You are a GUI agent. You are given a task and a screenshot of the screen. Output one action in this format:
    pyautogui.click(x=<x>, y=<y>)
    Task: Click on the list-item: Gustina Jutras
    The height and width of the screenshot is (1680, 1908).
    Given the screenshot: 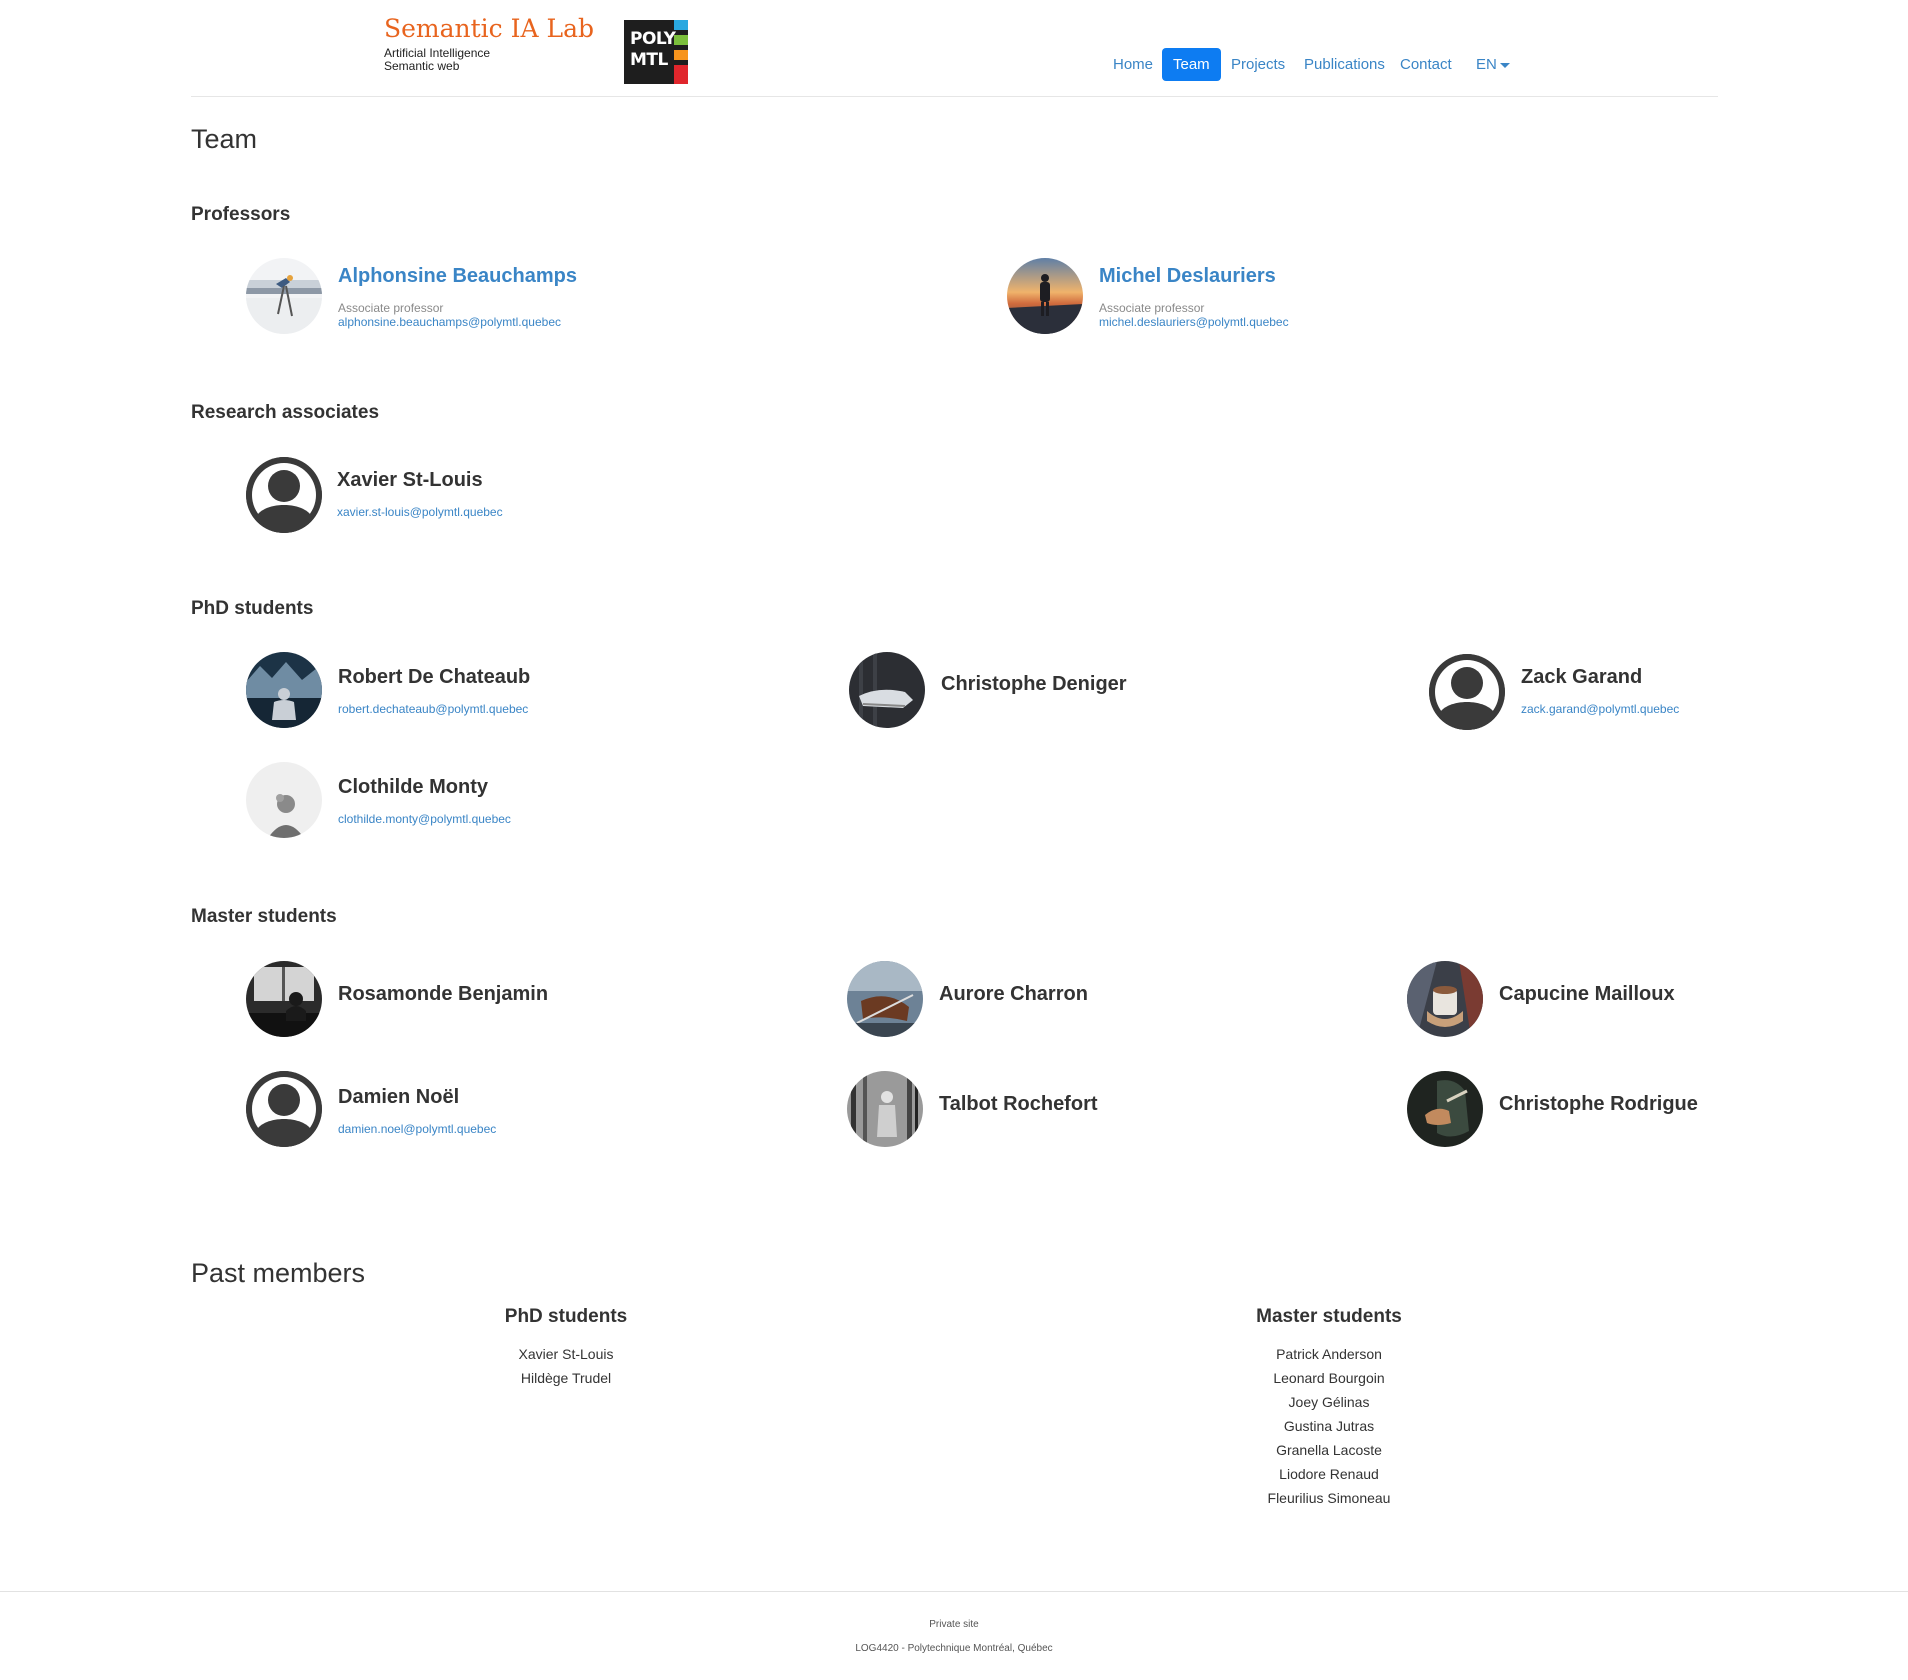 What is the action you would take?
    pyautogui.click(x=1329, y=1426)
    